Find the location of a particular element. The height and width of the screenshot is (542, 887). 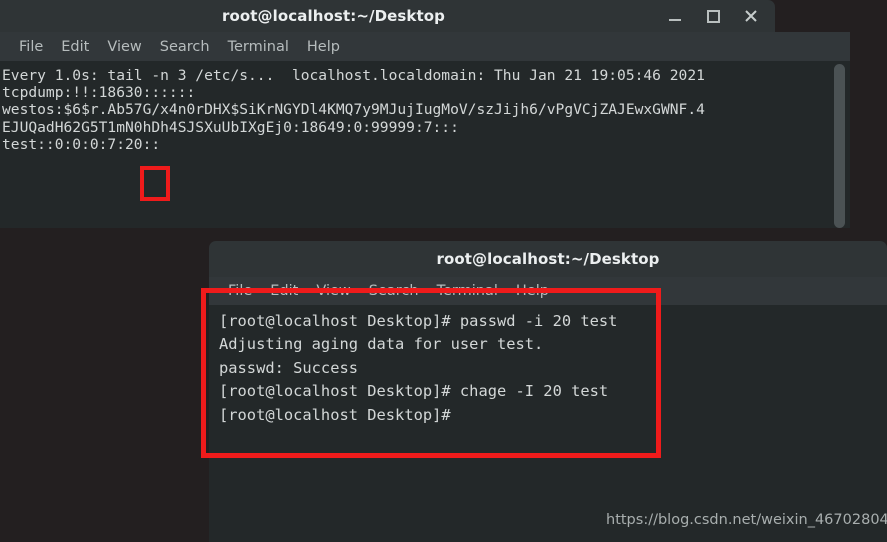

window-titlebar-front: root@localhost:~/Desktop is located at coordinates (548, 259).